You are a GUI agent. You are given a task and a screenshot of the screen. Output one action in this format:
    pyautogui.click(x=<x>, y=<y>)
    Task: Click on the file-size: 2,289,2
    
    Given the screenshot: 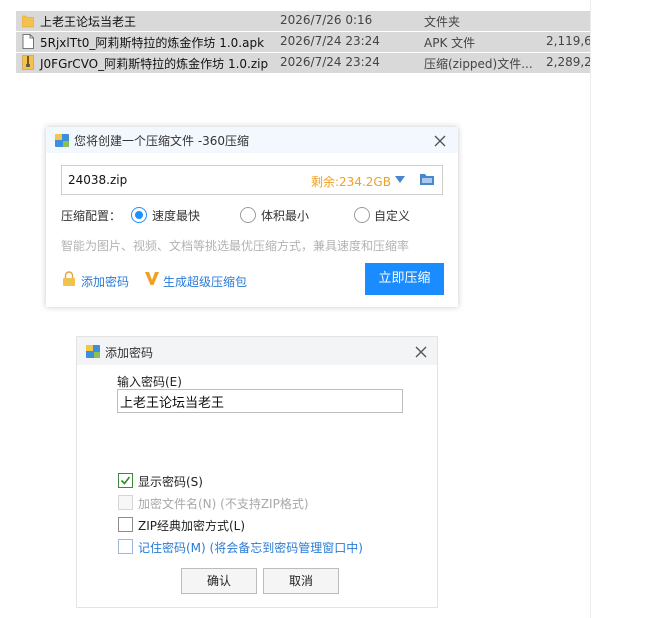 What is the action you would take?
    pyautogui.click(x=568, y=62)
    